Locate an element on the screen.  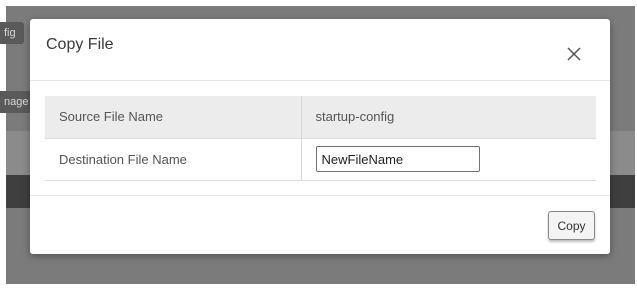
destination-file-name-input is located at coordinates (397, 159).